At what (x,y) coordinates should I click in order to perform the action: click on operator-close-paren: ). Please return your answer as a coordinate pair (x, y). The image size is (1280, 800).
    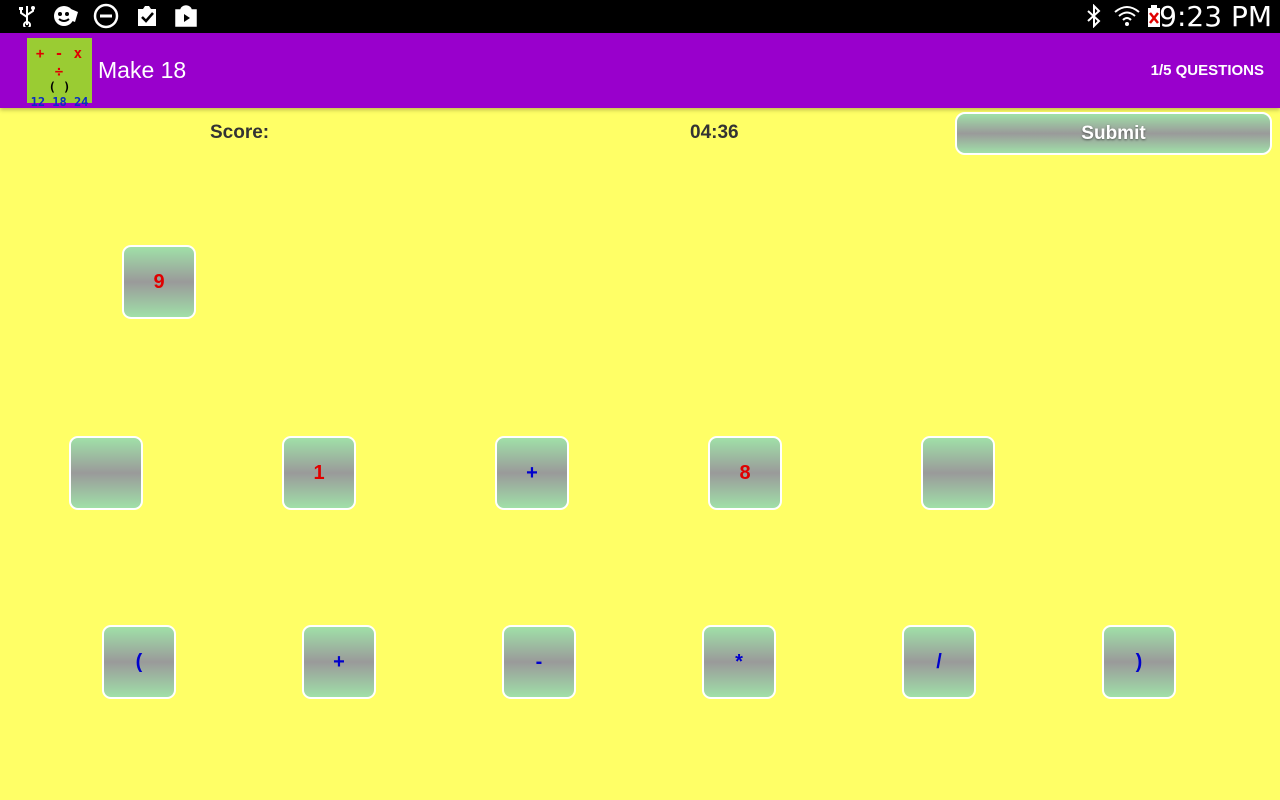
    Looking at the image, I should click on (1139, 662).